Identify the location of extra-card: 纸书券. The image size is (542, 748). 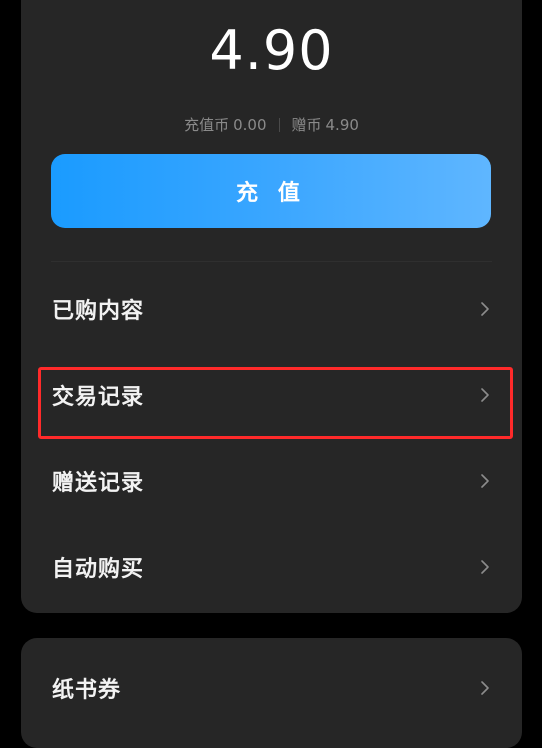
(271, 693).